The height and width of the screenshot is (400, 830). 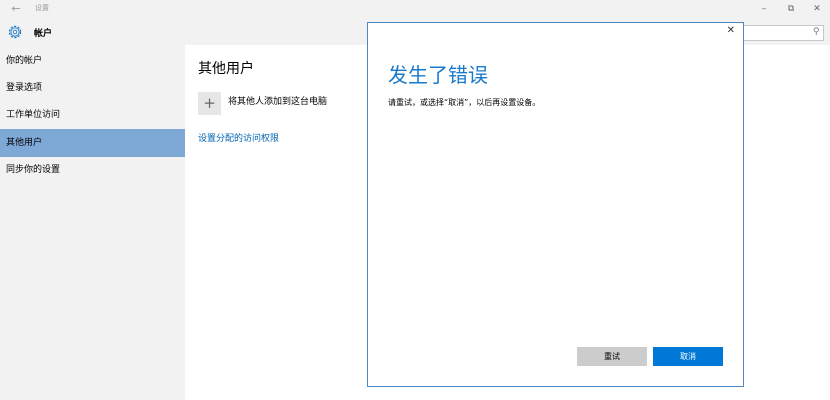 What do you see at coordinates (92, 170) in the screenshot?
I see `sidebar-item-sync-settings: 同步你的设置` at bounding box center [92, 170].